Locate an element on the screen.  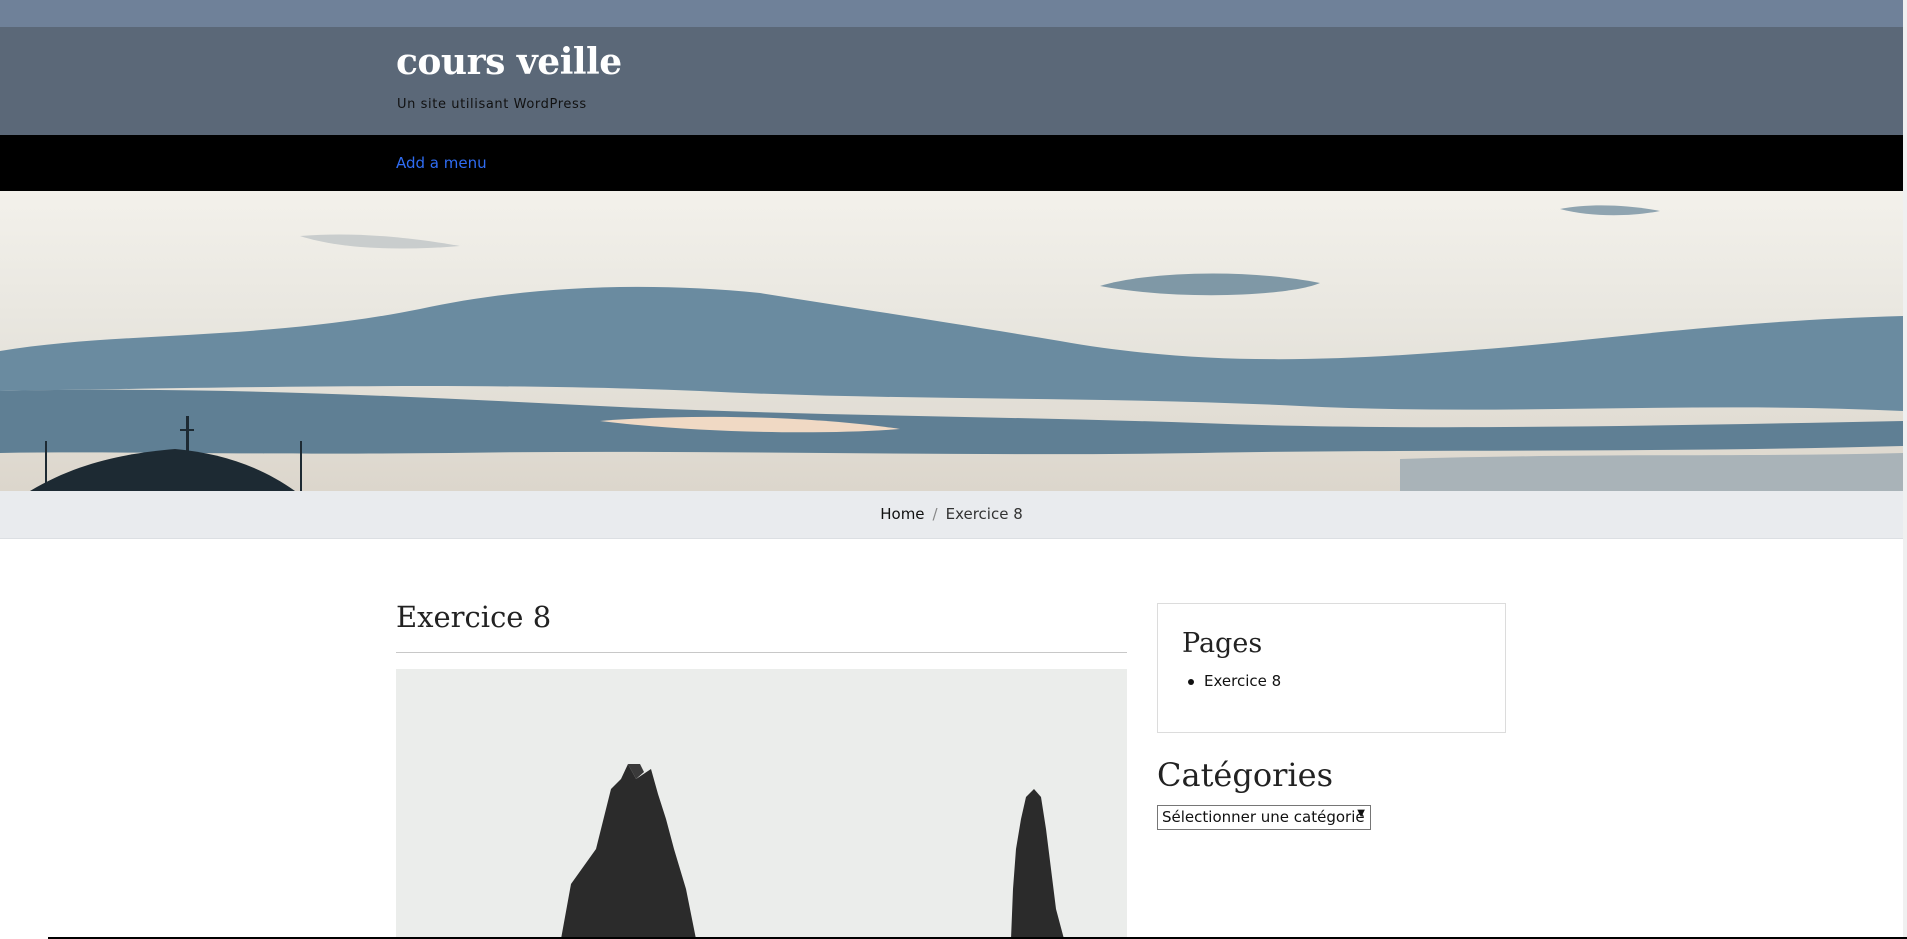
site-header: cours veille Un site utilisant WordPress is located at coordinates (953, 81).